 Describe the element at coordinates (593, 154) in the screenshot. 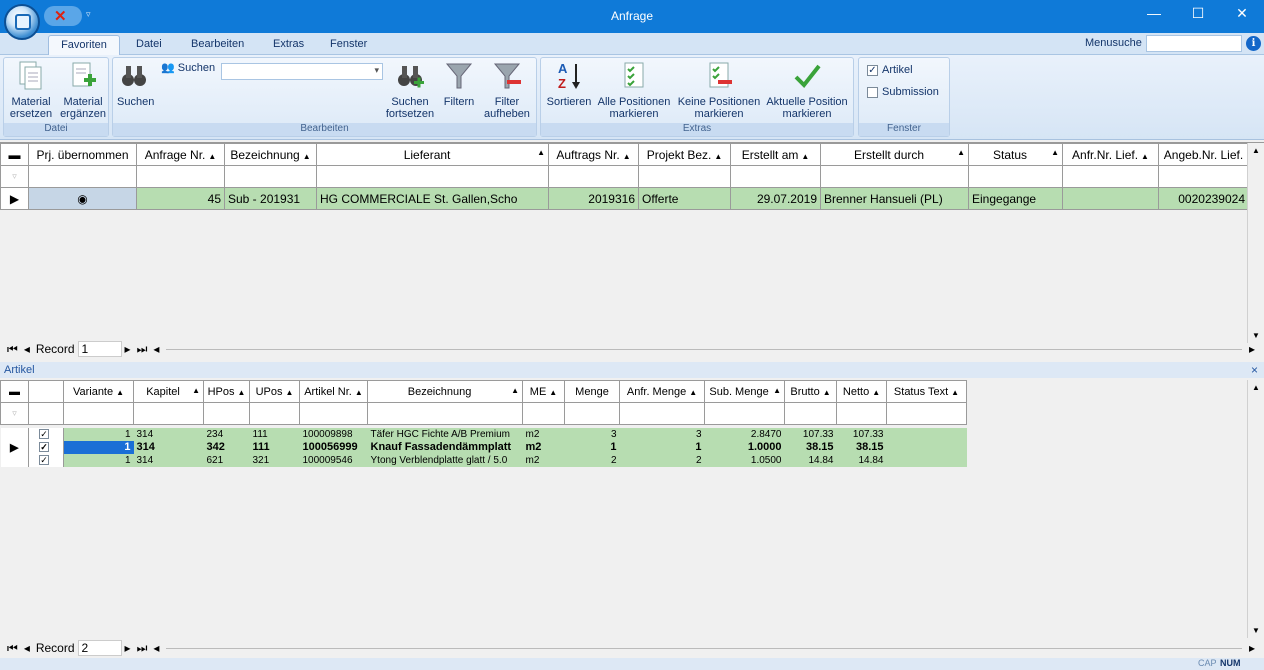

I see `col-auftrags-nr: Auftrags Nr. ▲` at that location.